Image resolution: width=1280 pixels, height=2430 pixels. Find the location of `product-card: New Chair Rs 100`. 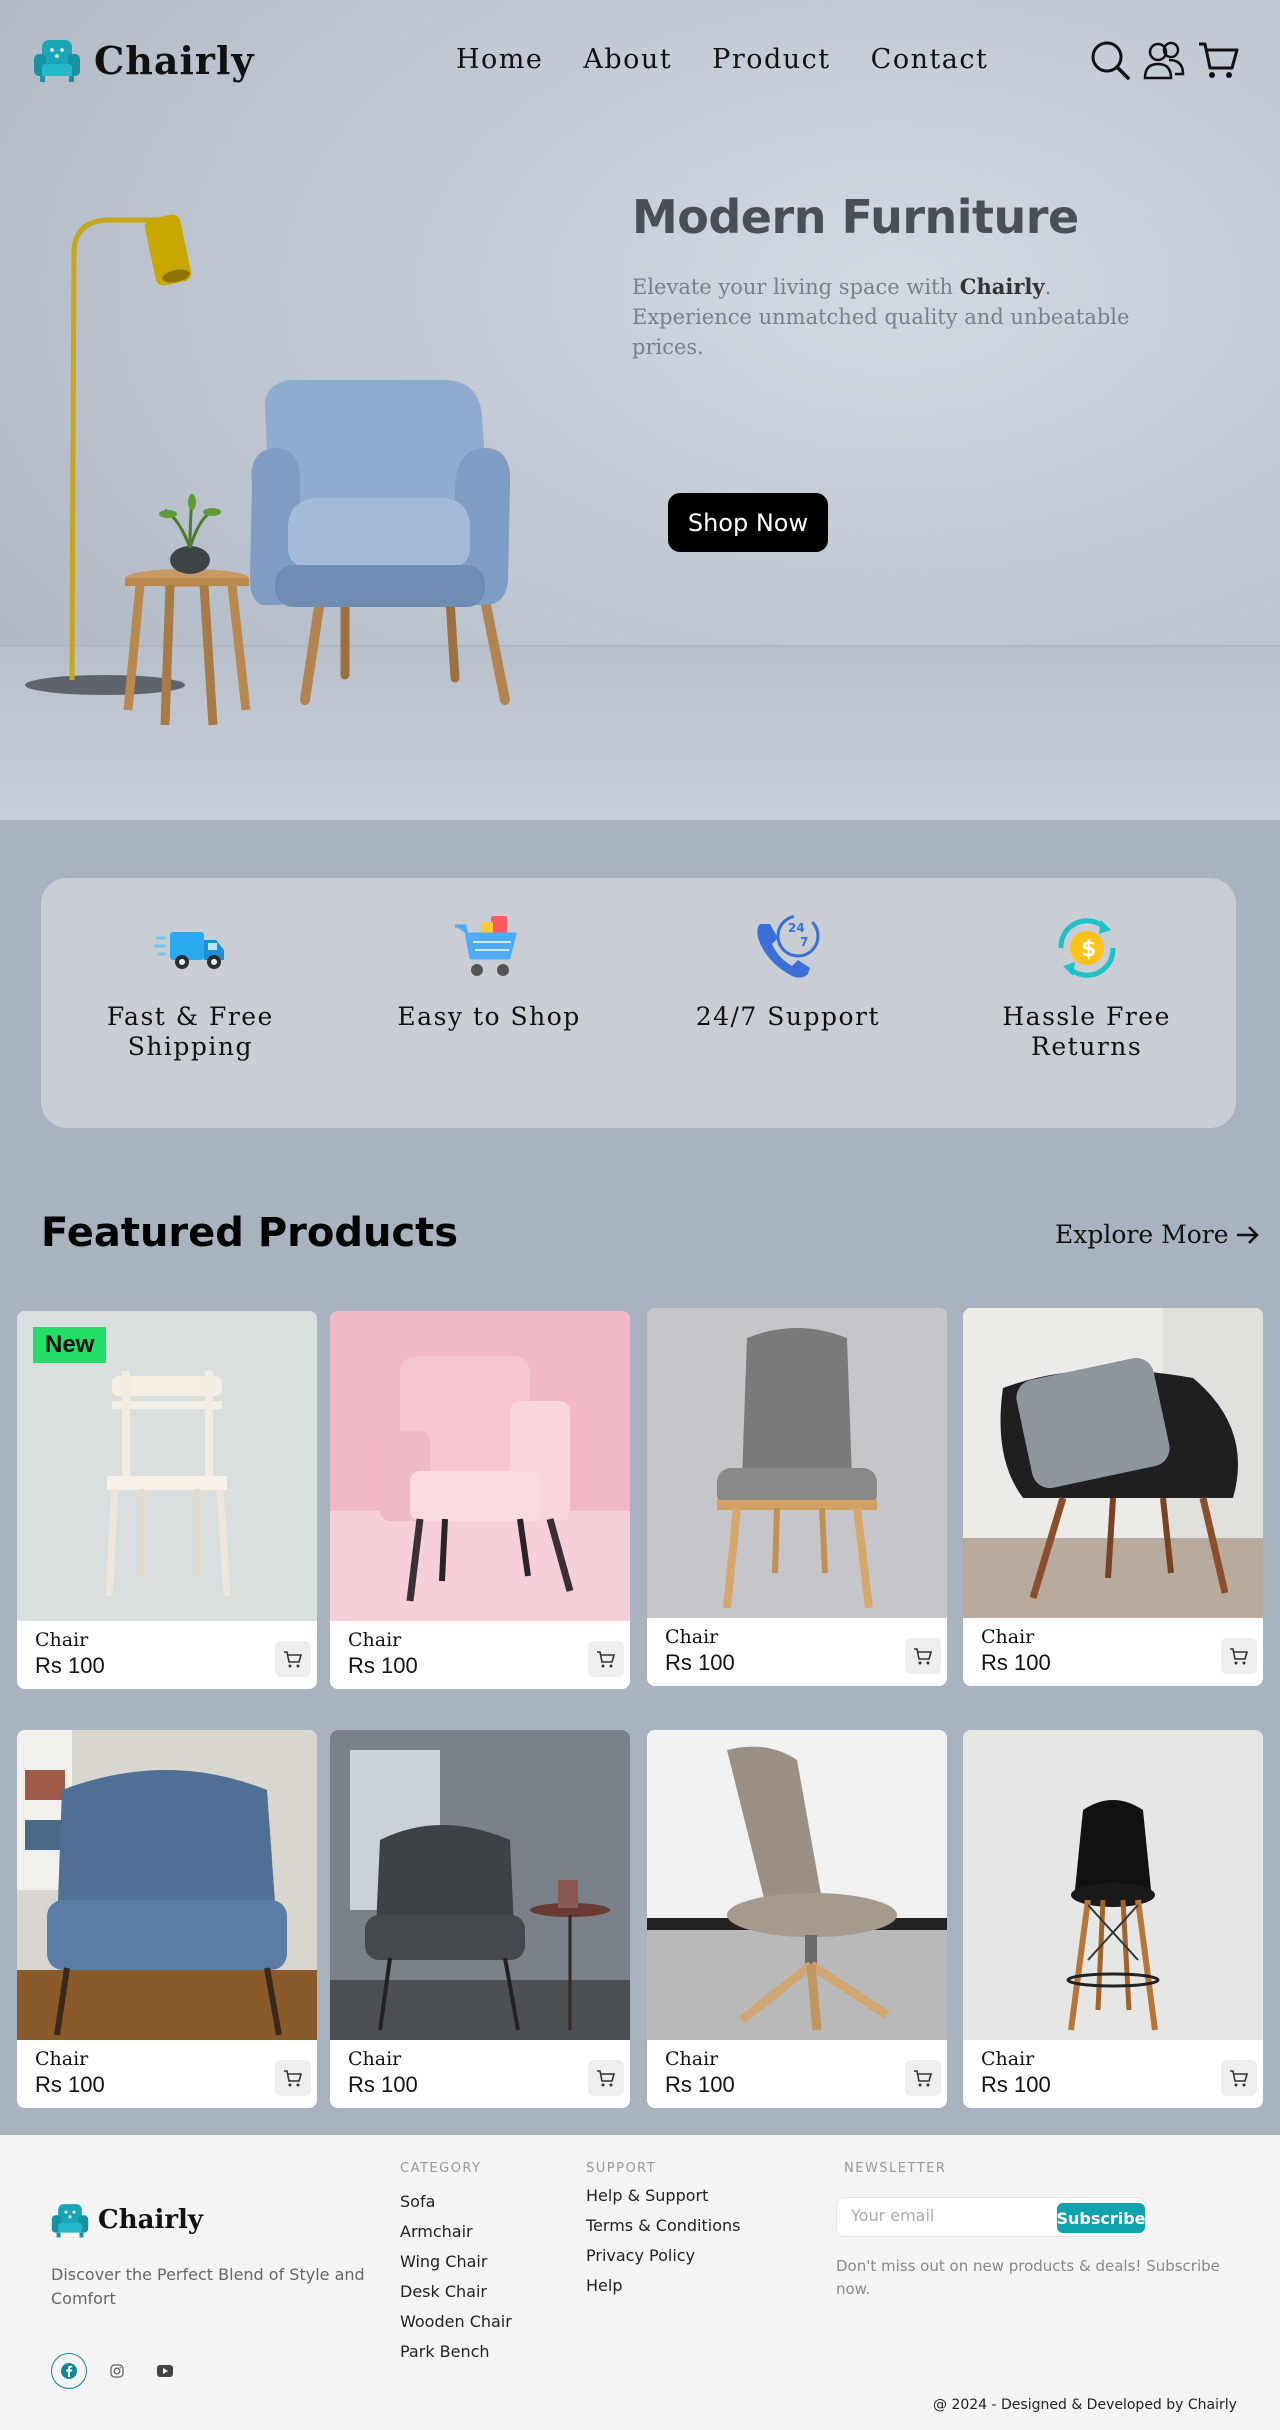

product-card: New Chair Rs 100 is located at coordinates (167, 1500).